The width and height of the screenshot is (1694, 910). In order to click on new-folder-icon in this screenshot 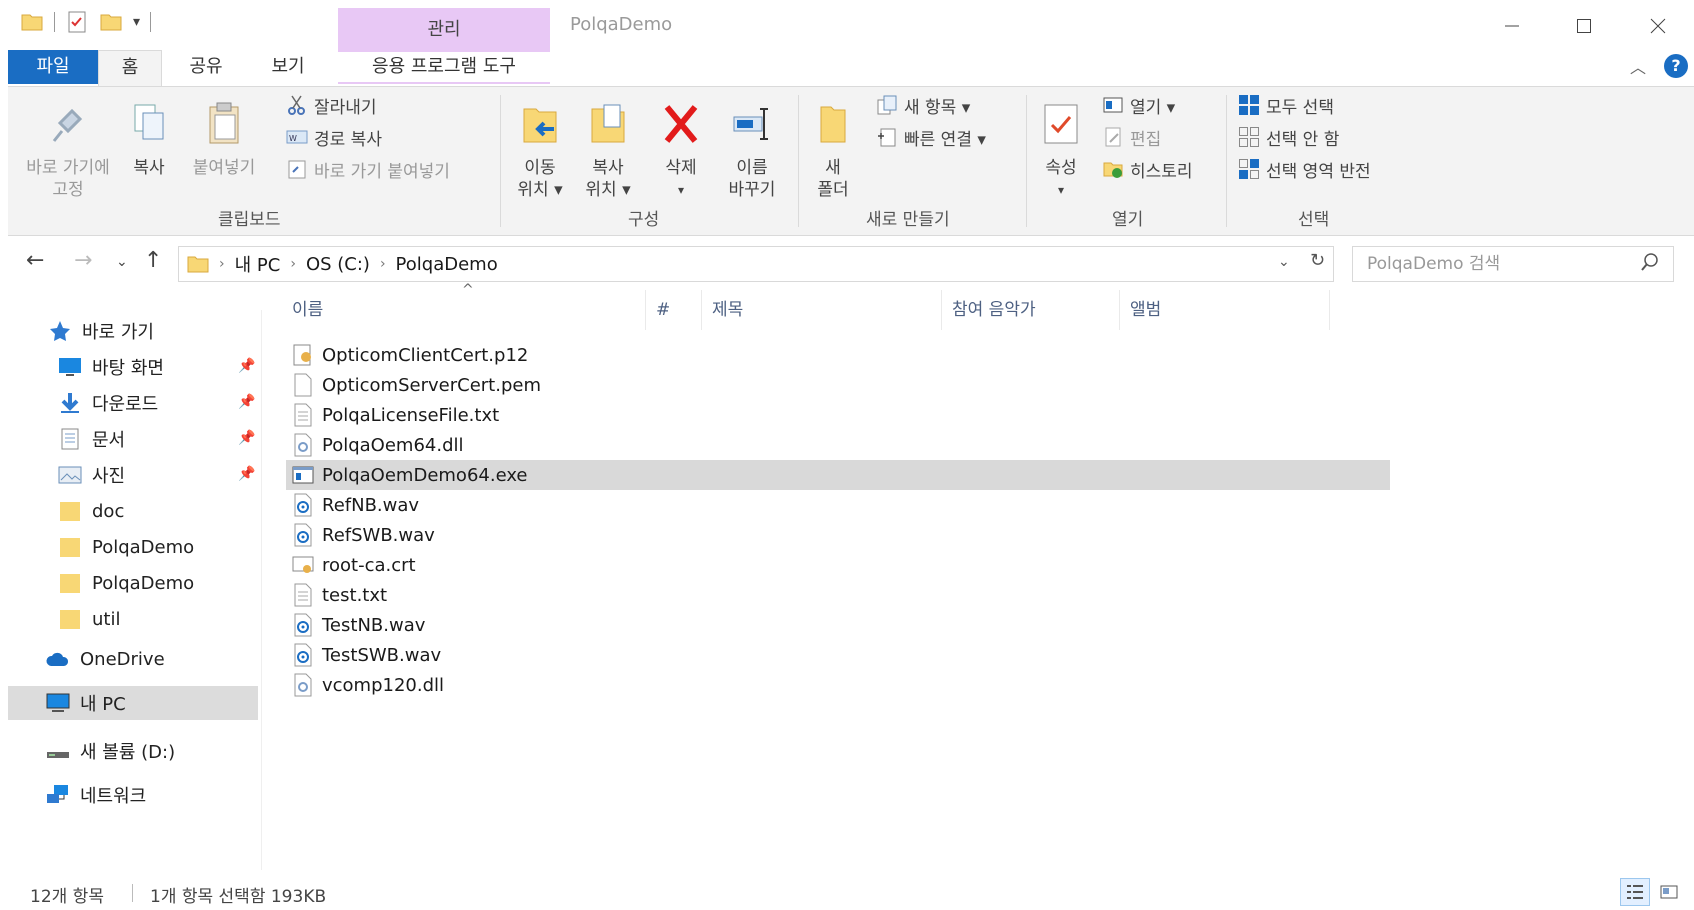, I will do `click(111, 22)`.